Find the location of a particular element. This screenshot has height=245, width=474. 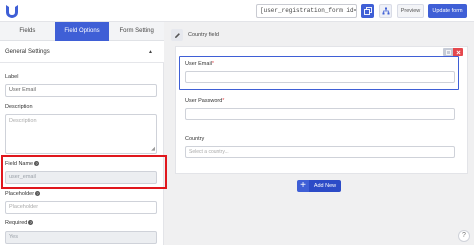

hierarchy-icon is located at coordinates (385, 11).